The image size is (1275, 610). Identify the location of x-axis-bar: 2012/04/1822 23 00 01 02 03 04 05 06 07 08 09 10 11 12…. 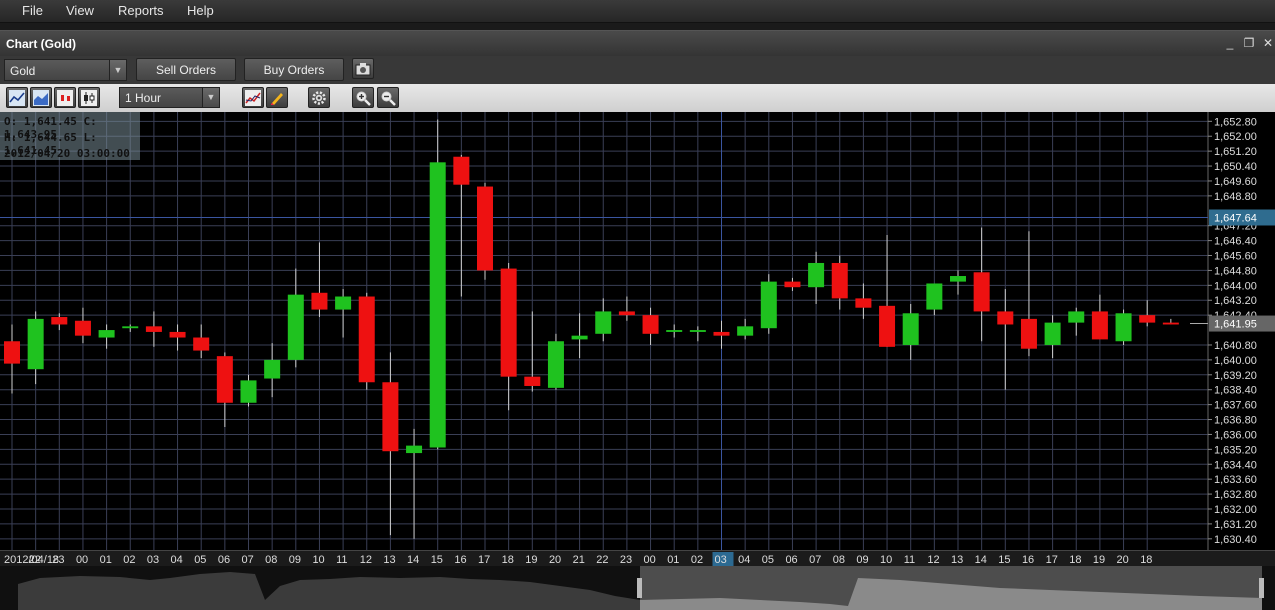
(637, 558).